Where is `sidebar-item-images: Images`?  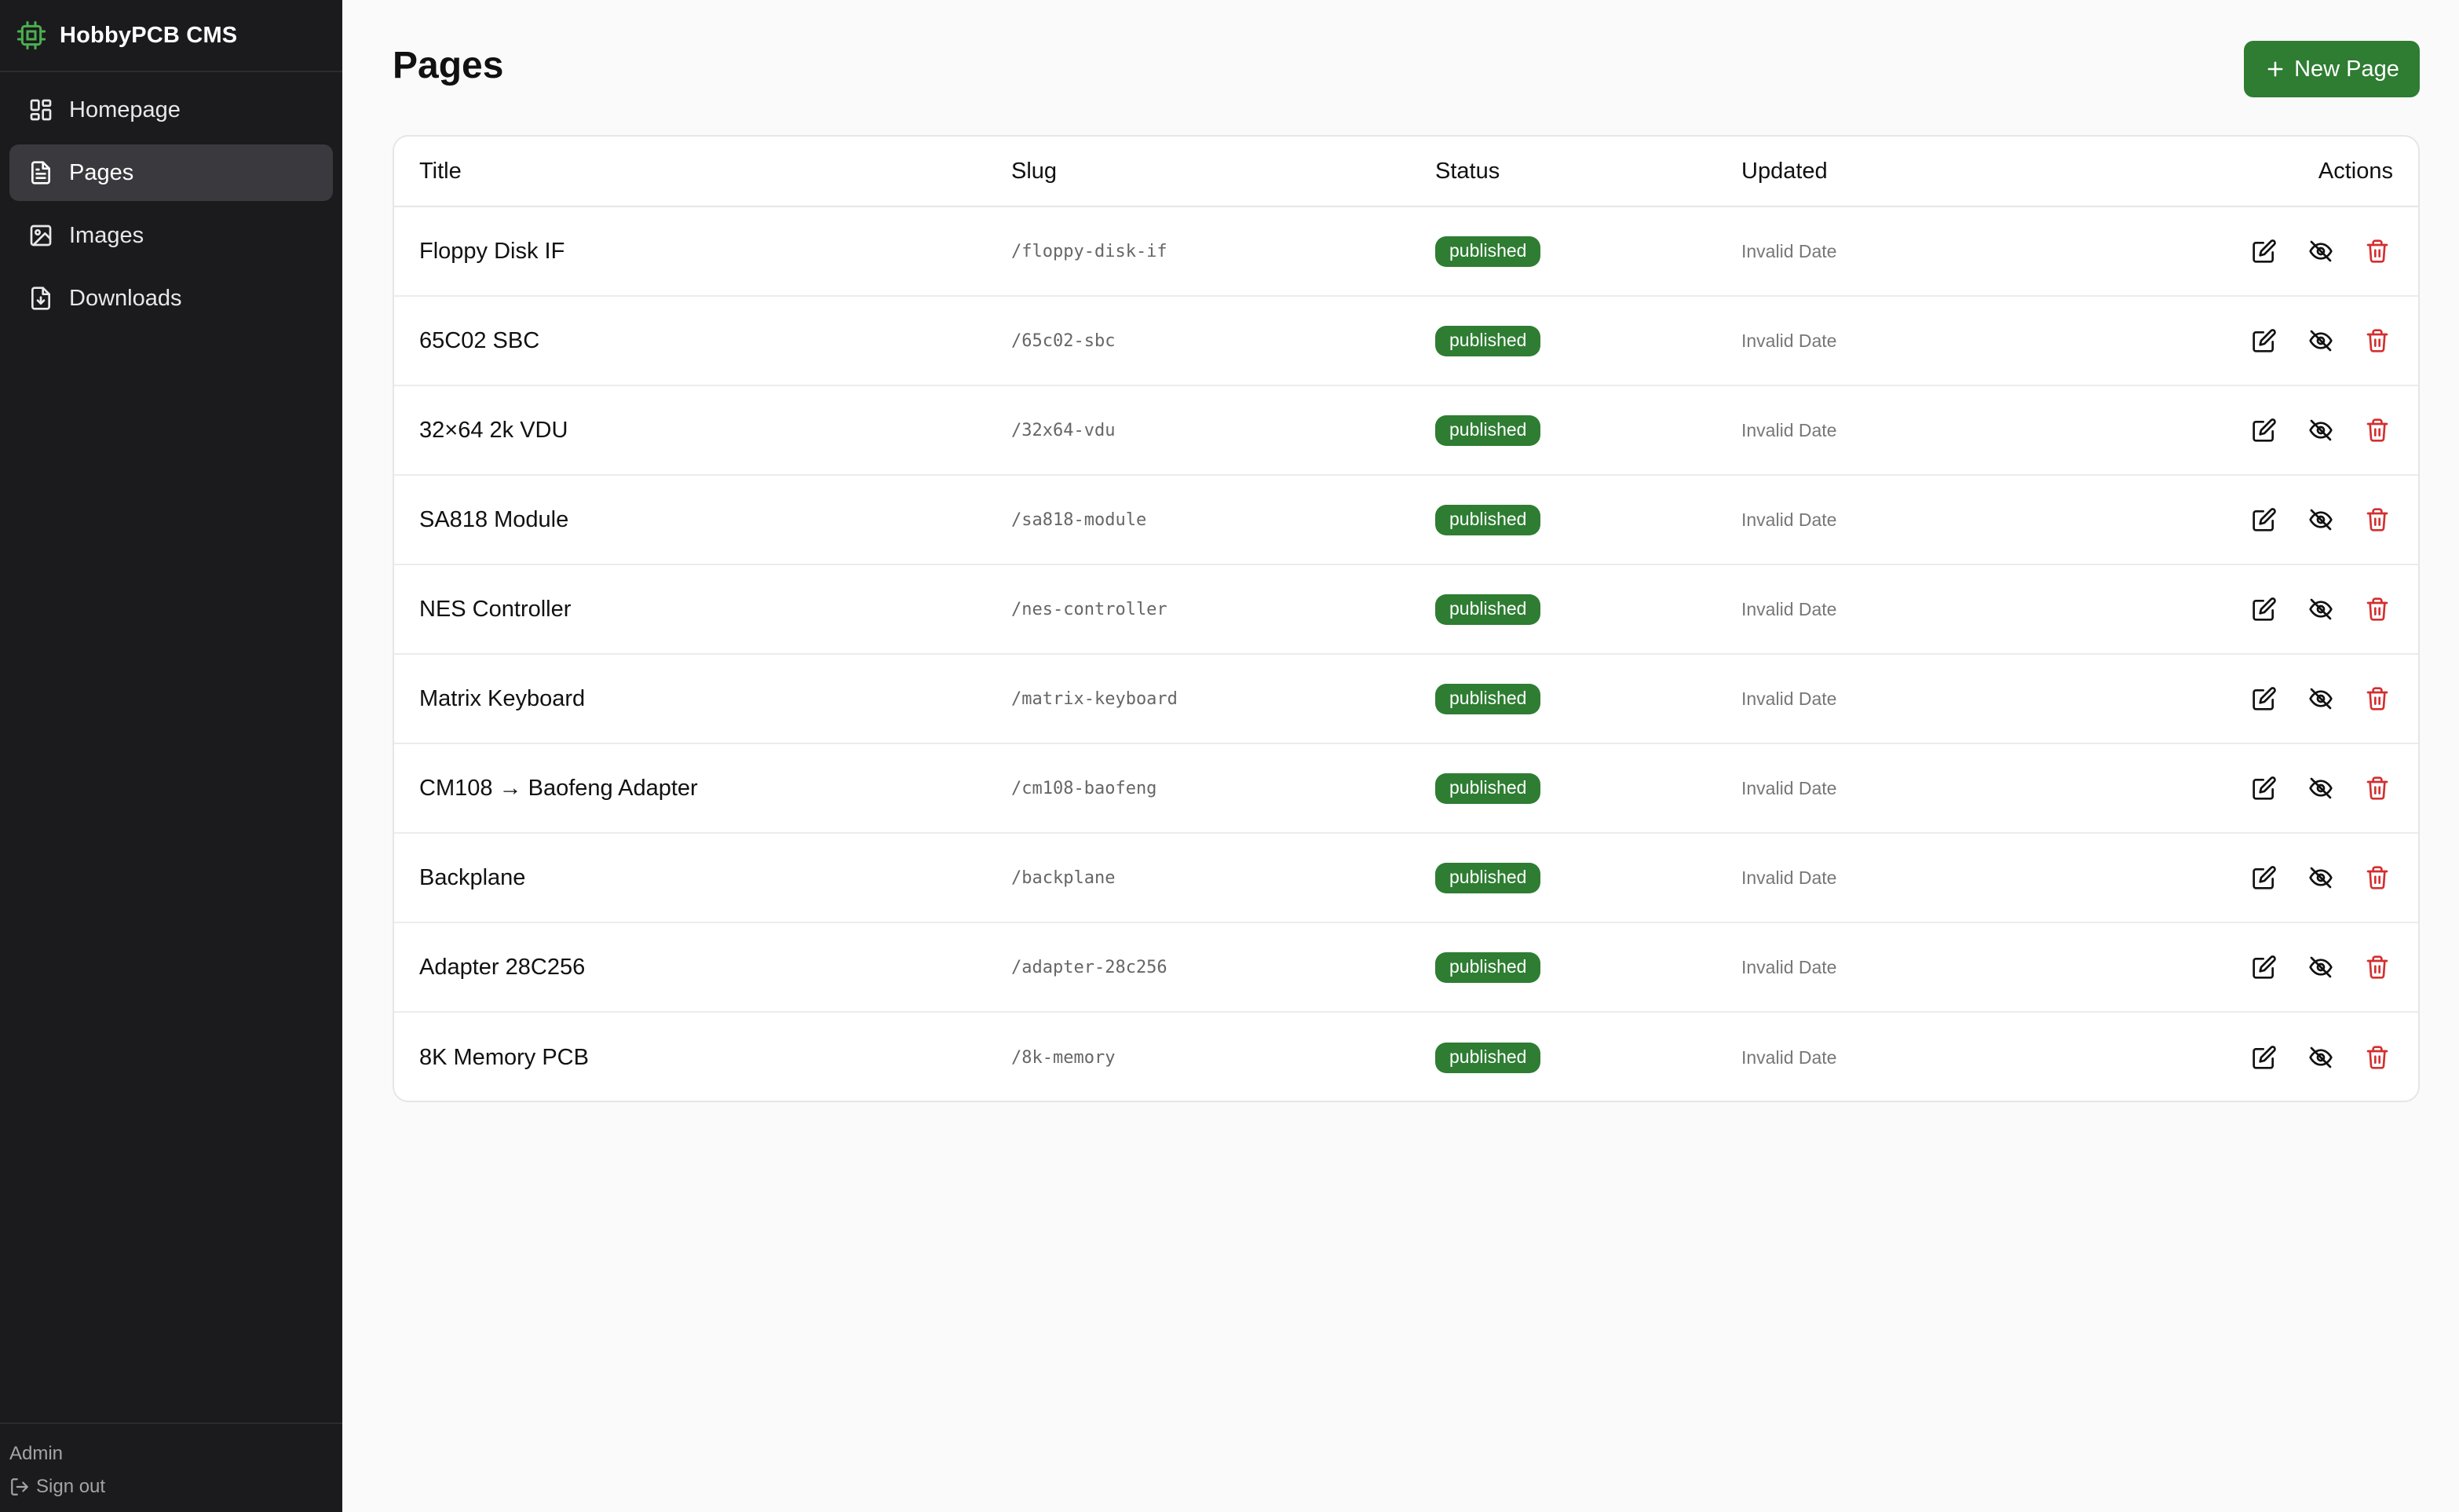 sidebar-item-images: Images is located at coordinates (171, 235).